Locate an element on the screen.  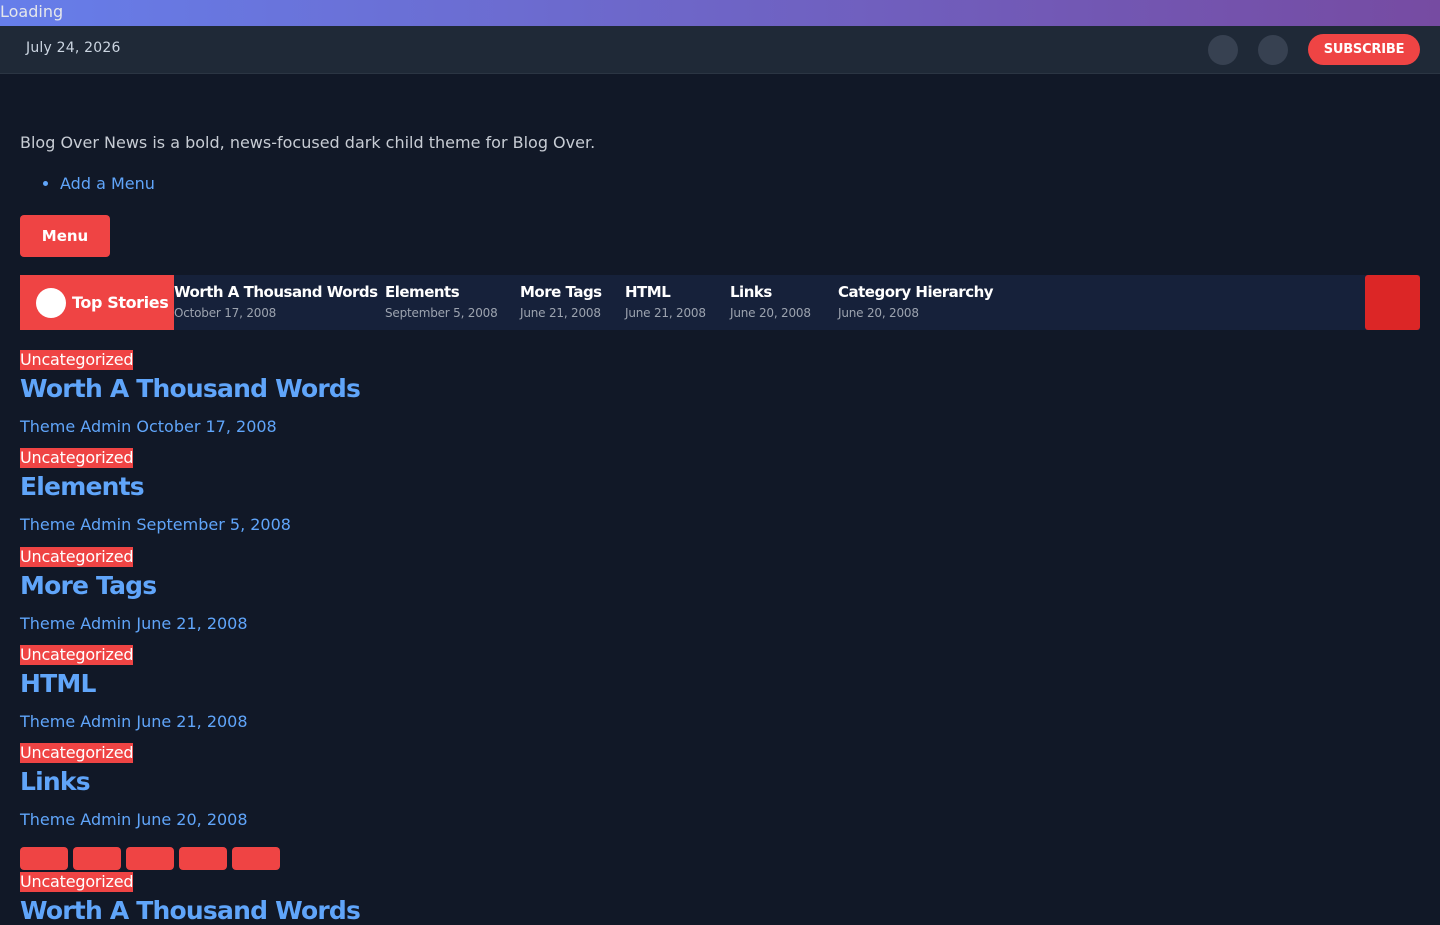
ticker-pause-button is located at coordinates (1392, 302).